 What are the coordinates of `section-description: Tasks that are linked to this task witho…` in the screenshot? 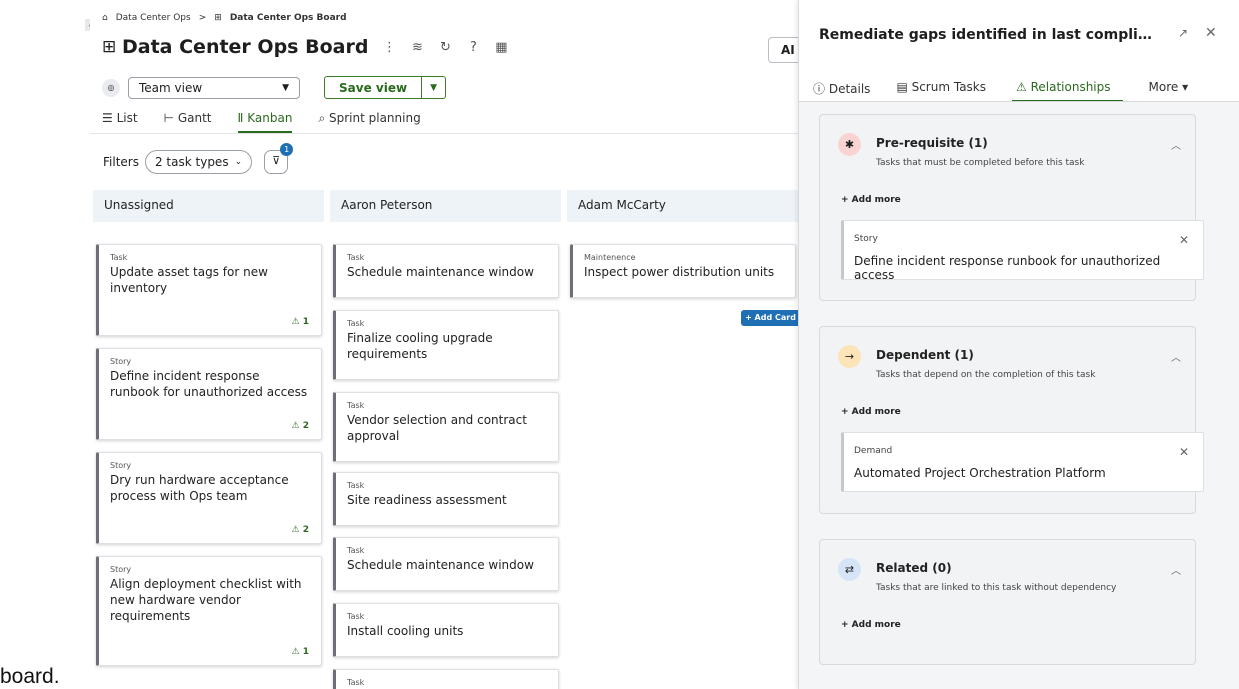 It's located at (996, 588).